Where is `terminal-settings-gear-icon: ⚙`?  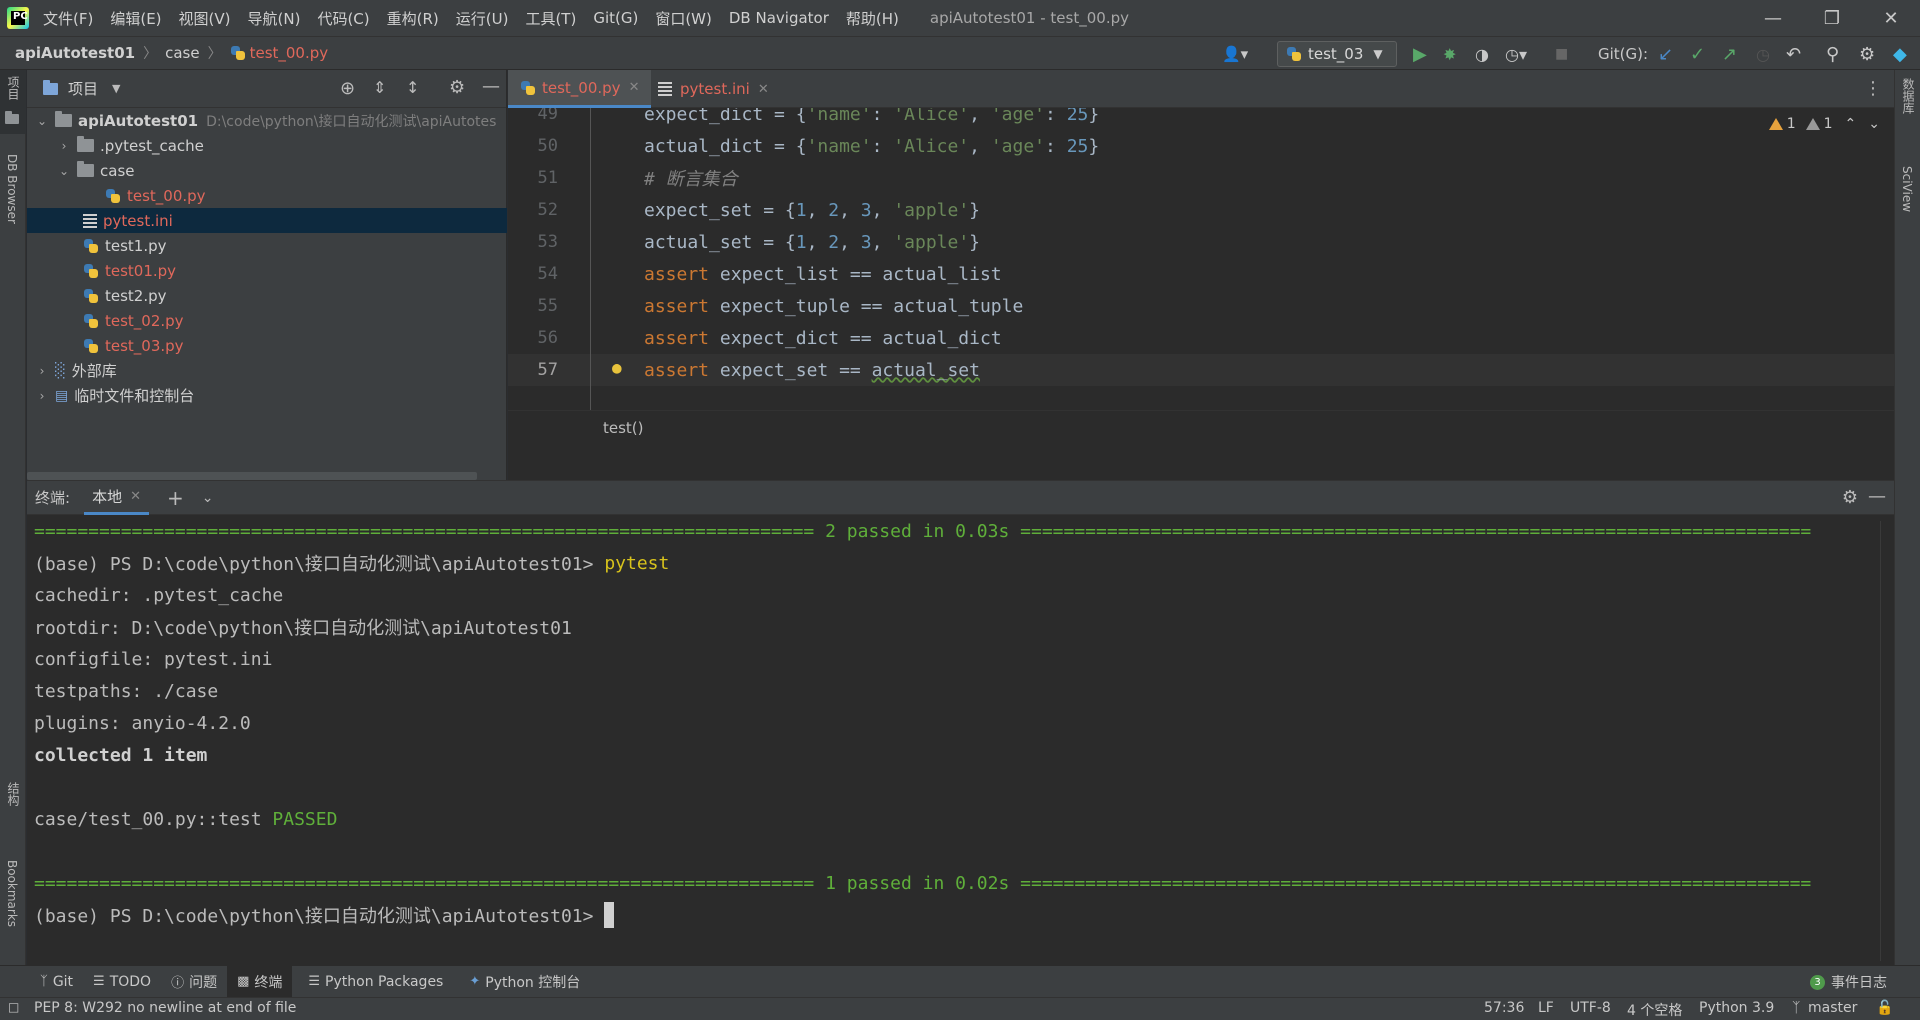 terminal-settings-gear-icon: ⚙ is located at coordinates (1850, 497).